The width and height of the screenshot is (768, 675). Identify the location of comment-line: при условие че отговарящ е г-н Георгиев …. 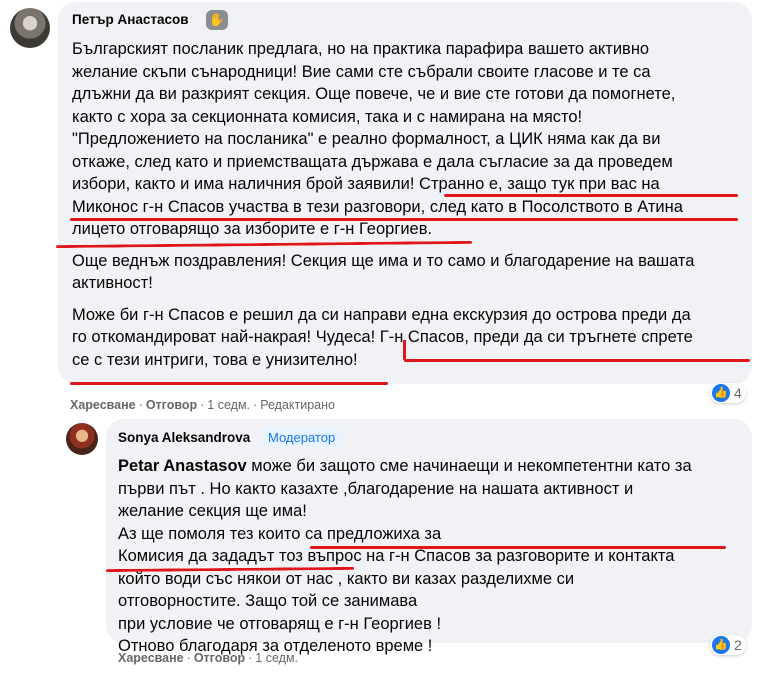
(280, 623).